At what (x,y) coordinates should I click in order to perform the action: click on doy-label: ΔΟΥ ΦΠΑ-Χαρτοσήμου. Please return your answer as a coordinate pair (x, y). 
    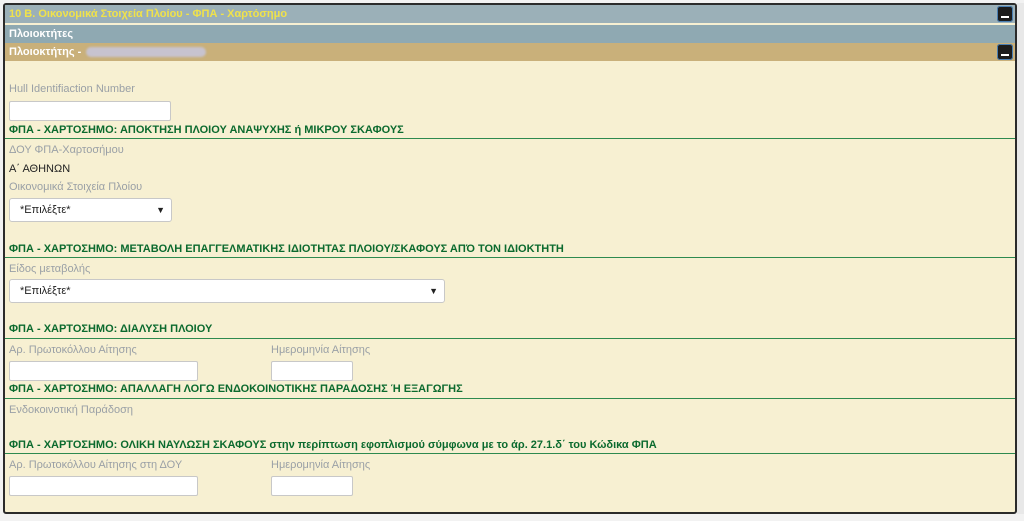
    Looking at the image, I should click on (66, 150).